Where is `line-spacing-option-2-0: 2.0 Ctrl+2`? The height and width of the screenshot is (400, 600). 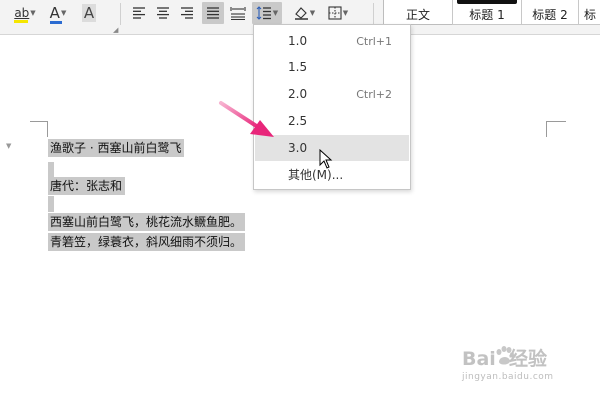
line-spacing-option-2-0: 2.0 Ctrl+2 is located at coordinates (332, 94).